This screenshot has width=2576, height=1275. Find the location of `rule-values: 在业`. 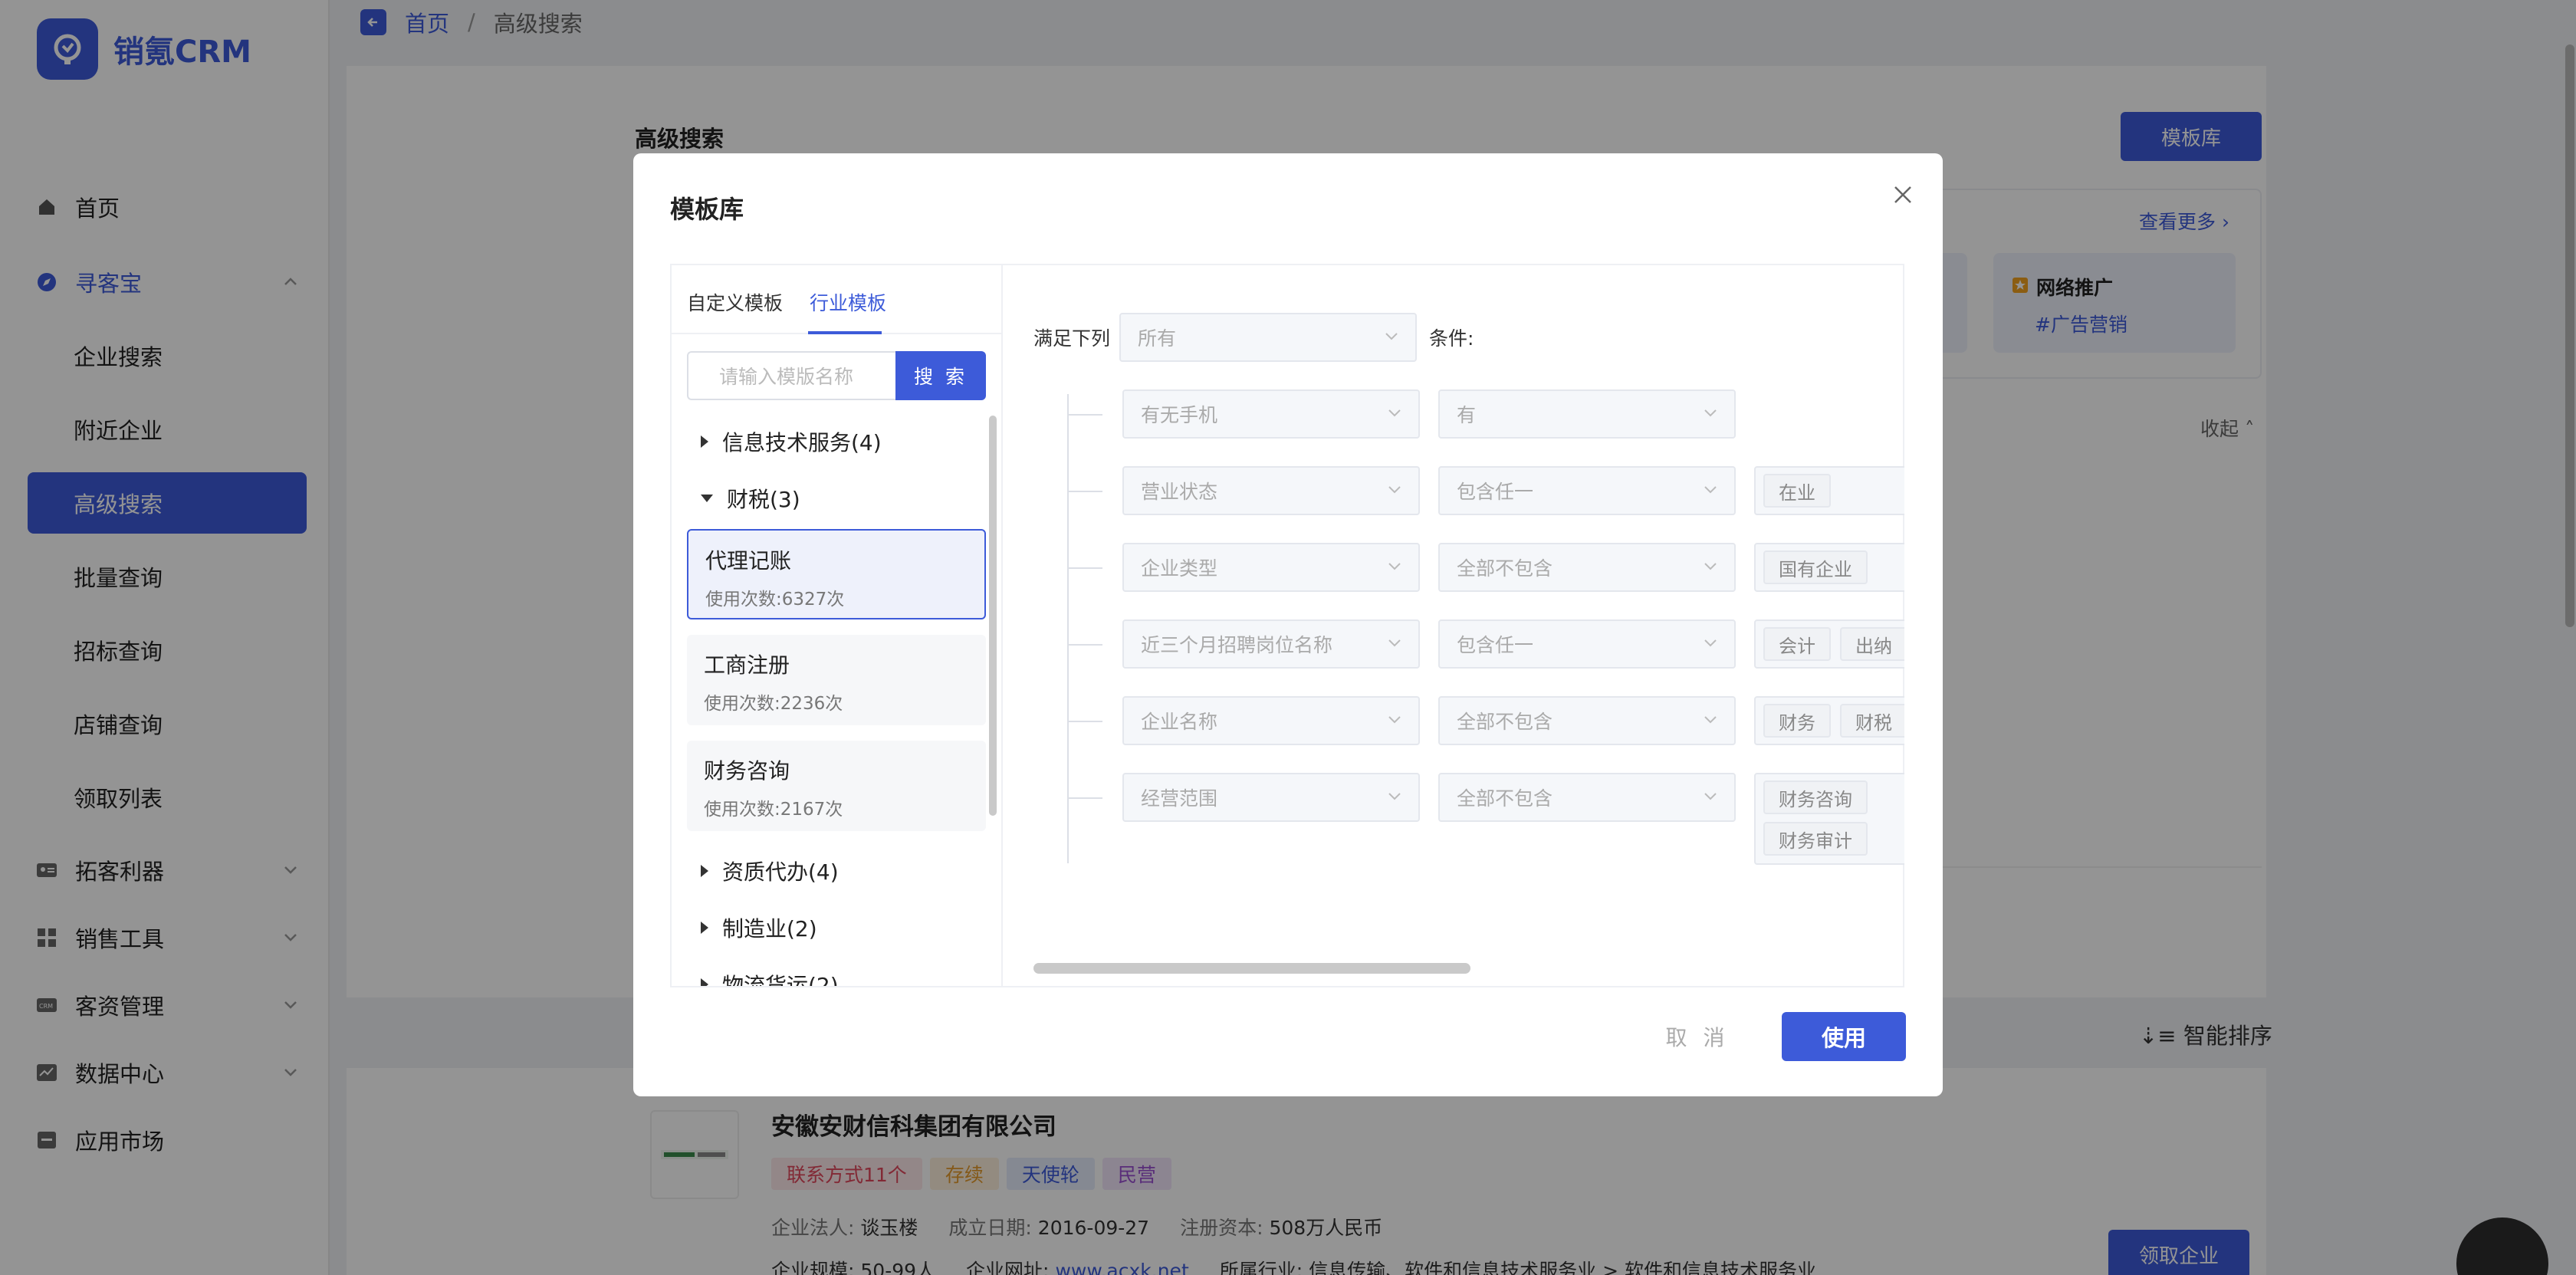

rule-values: 在业 is located at coordinates (1829, 490).